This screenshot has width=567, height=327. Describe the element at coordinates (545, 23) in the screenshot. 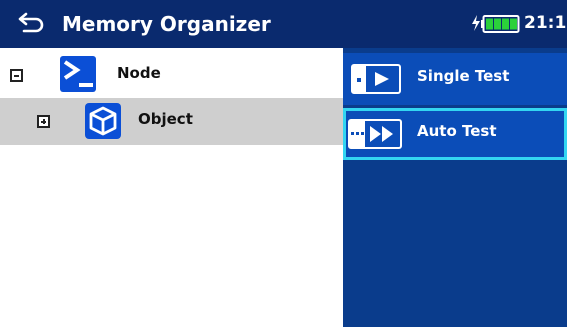

I see `clock: 21:19` at that location.